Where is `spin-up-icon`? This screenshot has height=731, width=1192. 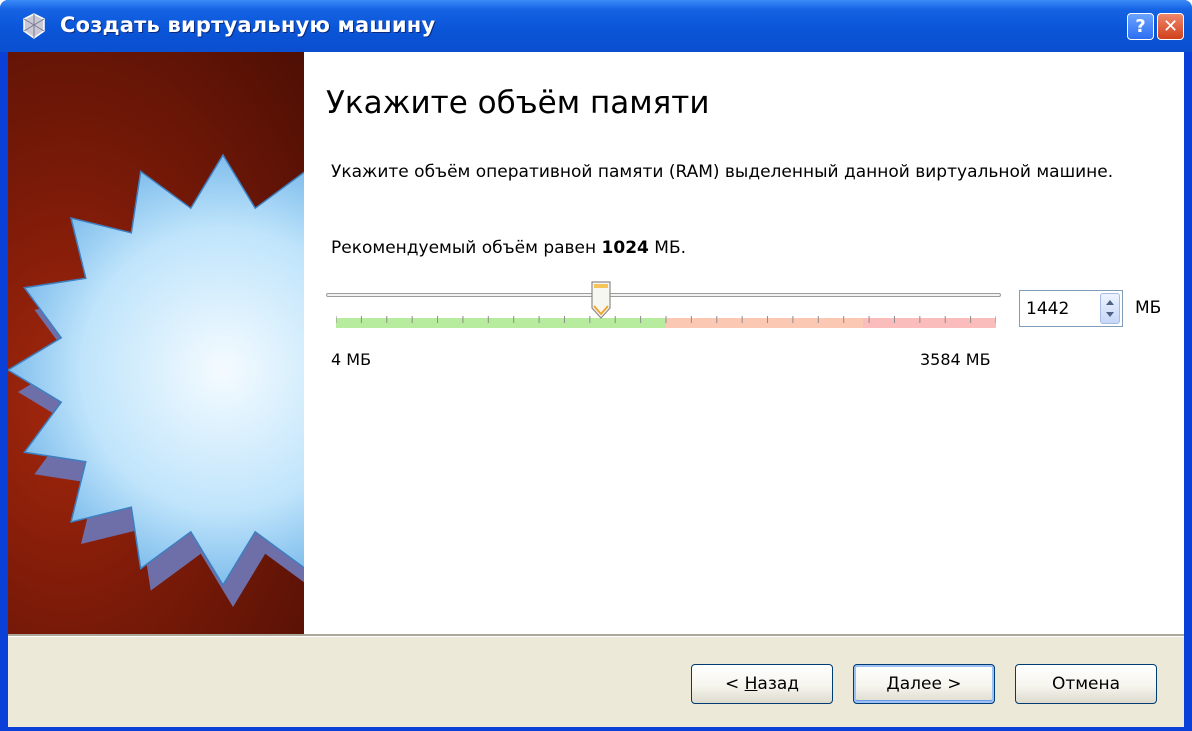 spin-up-icon is located at coordinates (1110, 302).